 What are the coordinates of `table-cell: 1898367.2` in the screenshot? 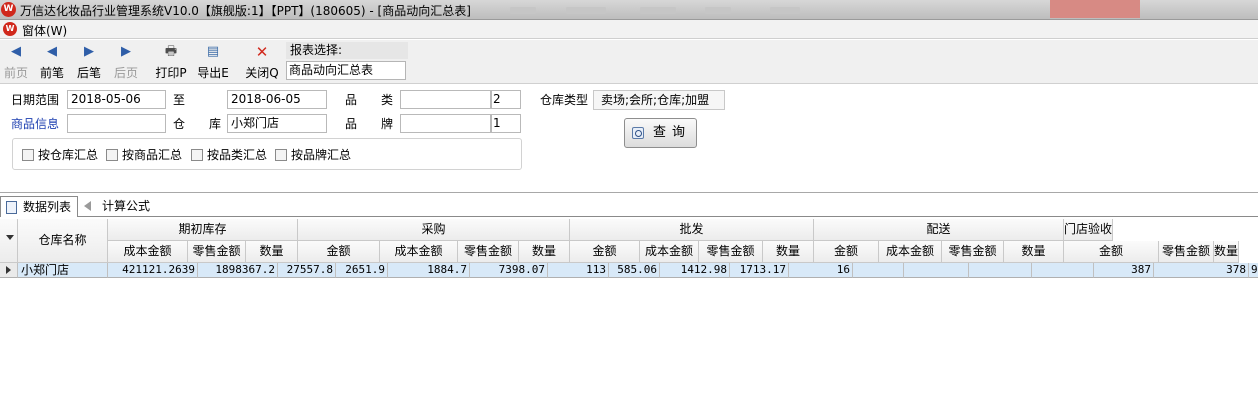 It's located at (238, 270).